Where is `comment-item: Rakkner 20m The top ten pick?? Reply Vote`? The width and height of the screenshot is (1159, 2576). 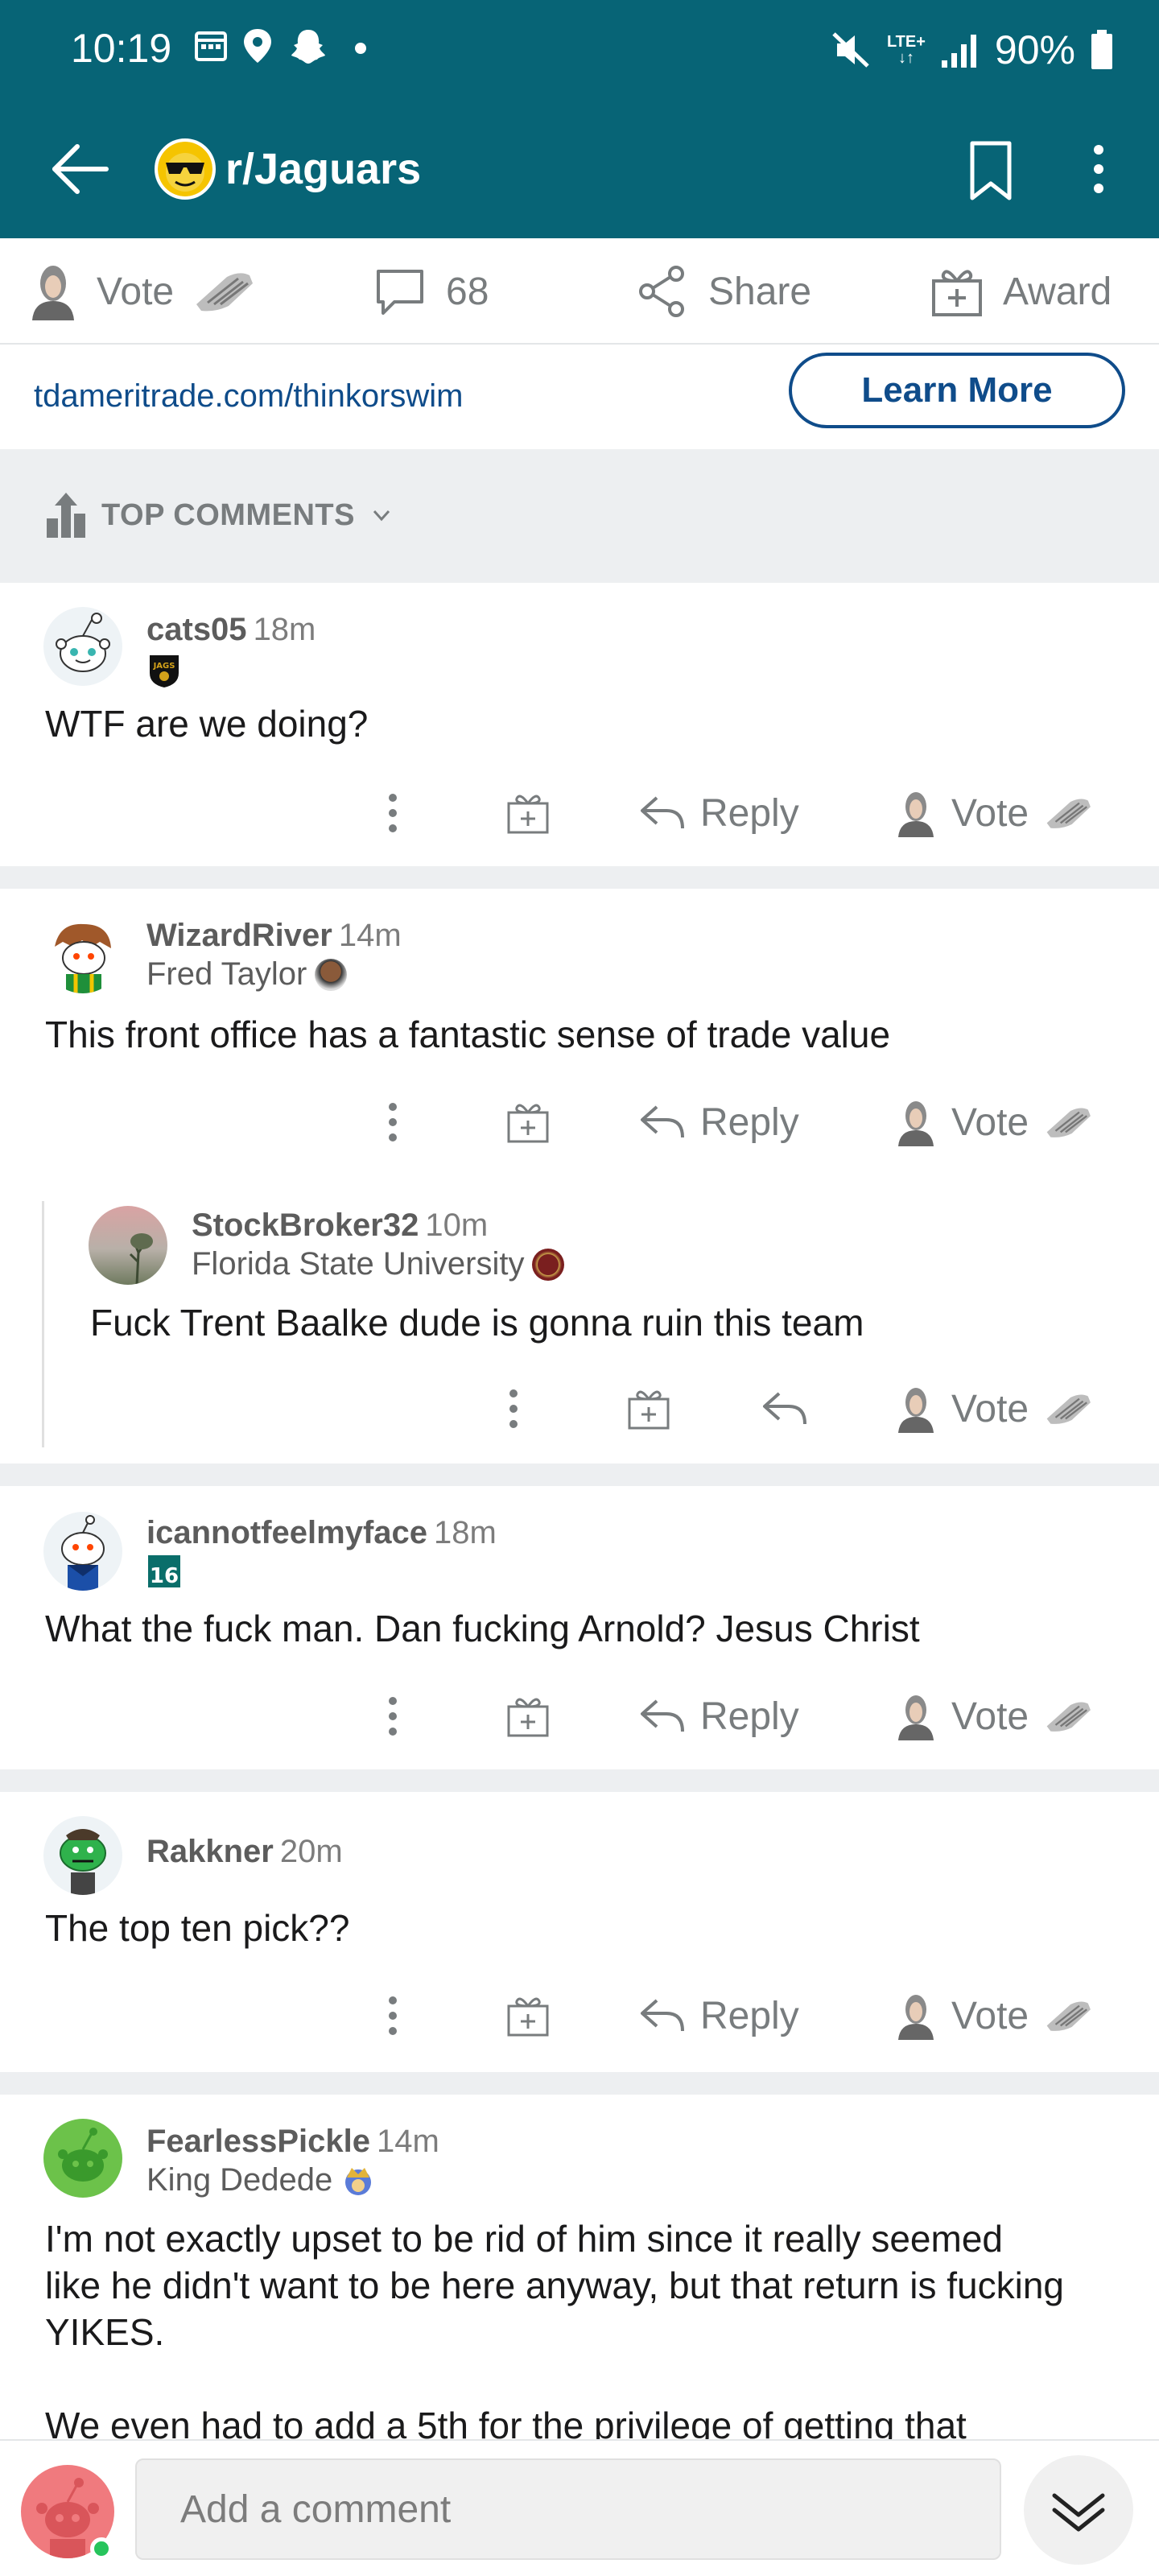 comment-item: Rakkner 20m The top ten pick?? Reply Vote is located at coordinates (579, 1932).